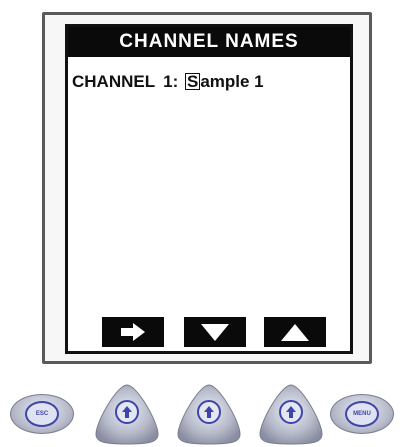  I want to click on channel-number: 1:, so click(171, 81).